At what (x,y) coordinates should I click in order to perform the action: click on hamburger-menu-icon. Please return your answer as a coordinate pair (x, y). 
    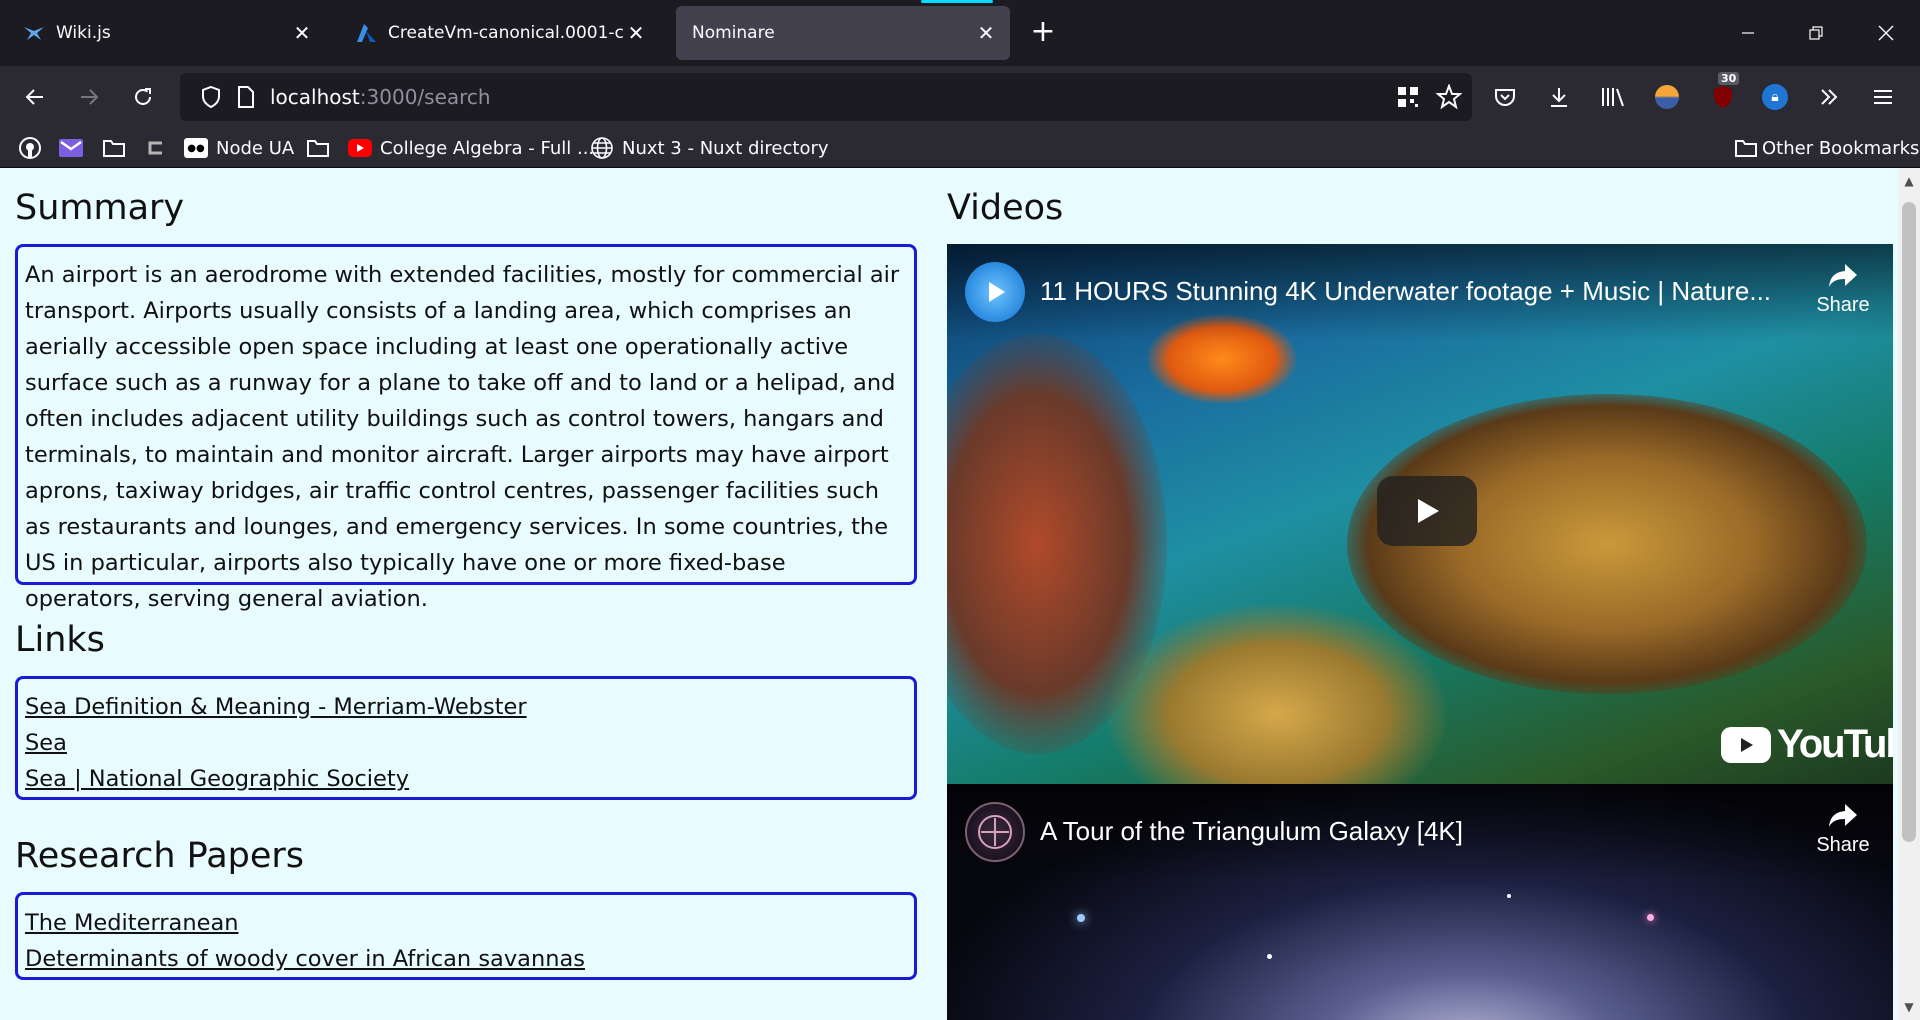
    Looking at the image, I should click on (1883, 97).